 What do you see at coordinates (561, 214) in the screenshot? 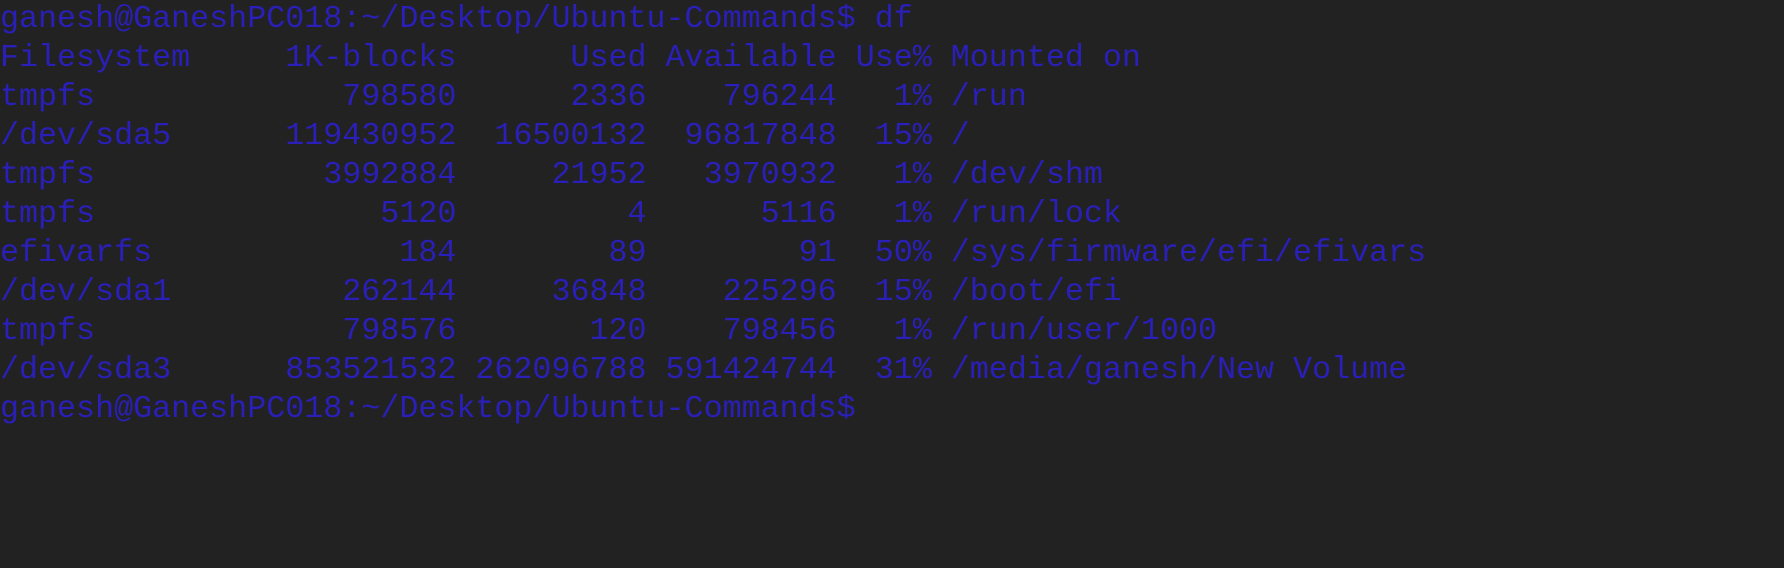
I see `df-row: tmpfs 5120 4 5116 1% /run/lock` at bounding box center [561, 214].